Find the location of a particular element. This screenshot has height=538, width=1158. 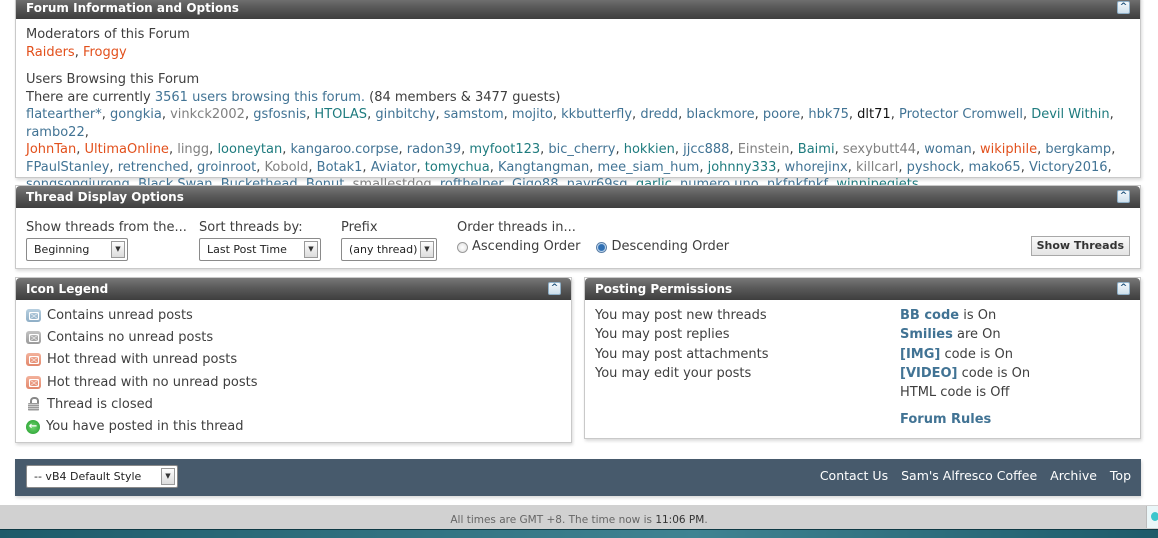

show-from-select: Beginning ▼ is located at coordinates (77, 249).